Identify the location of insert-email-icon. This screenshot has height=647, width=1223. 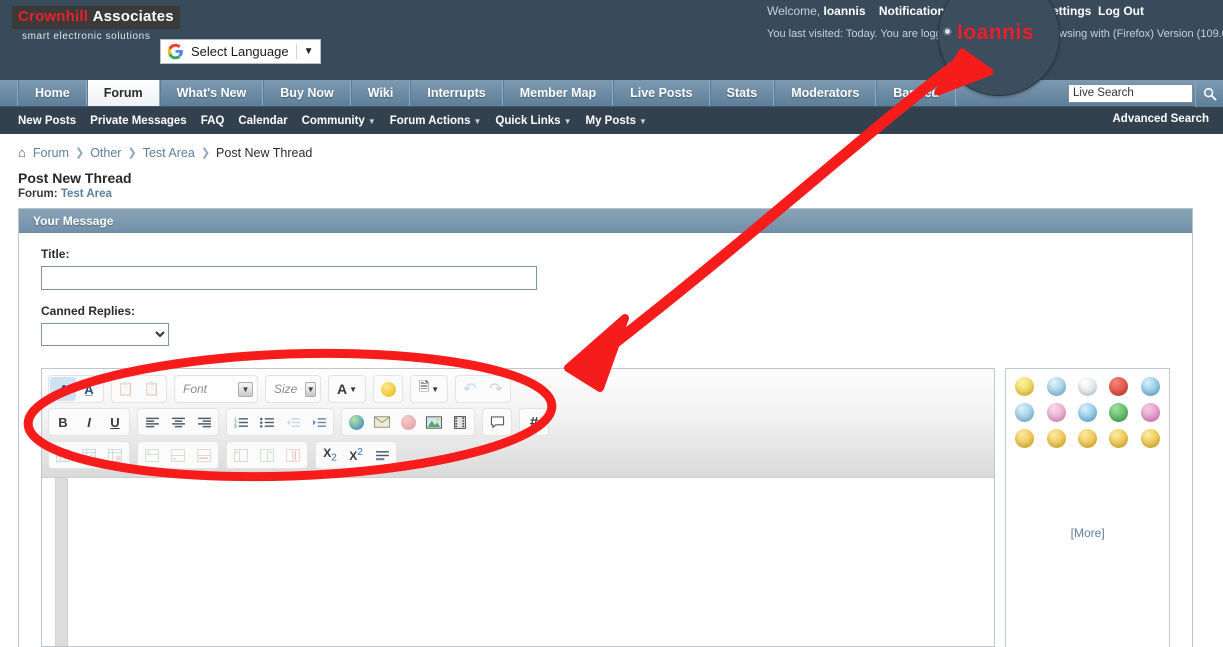
(382, 422).